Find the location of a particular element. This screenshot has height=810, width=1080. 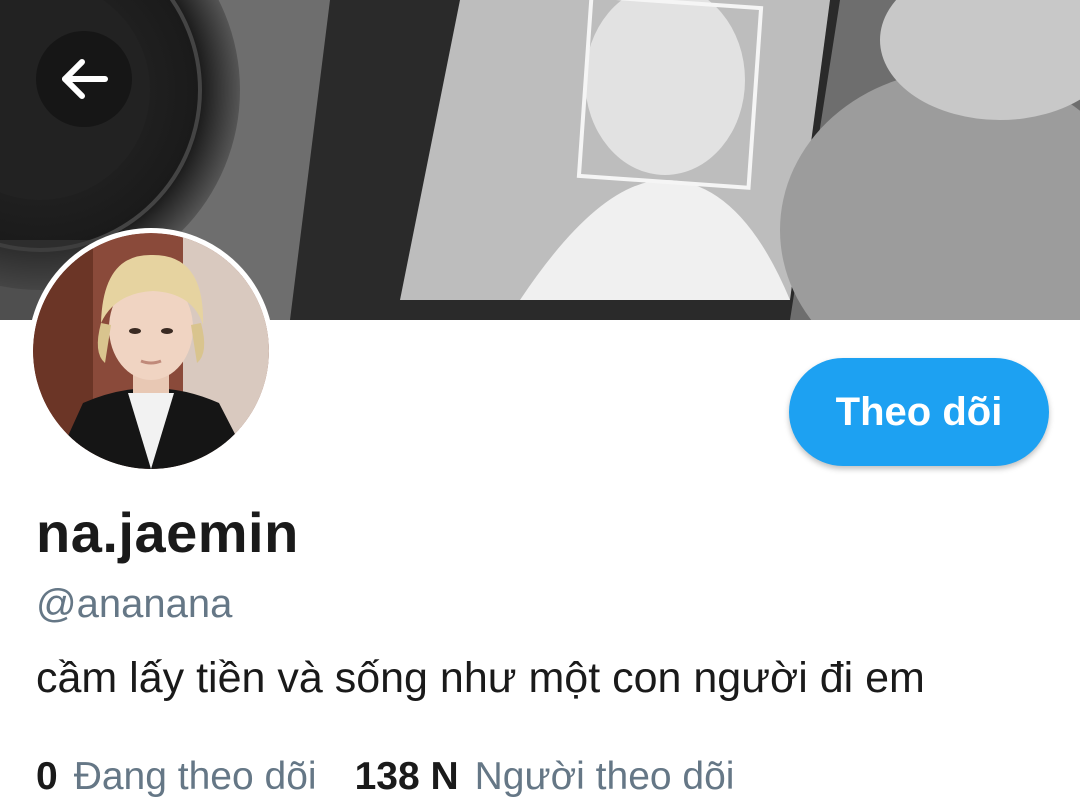

following-count: 0 is located at coordinates (47, 776).